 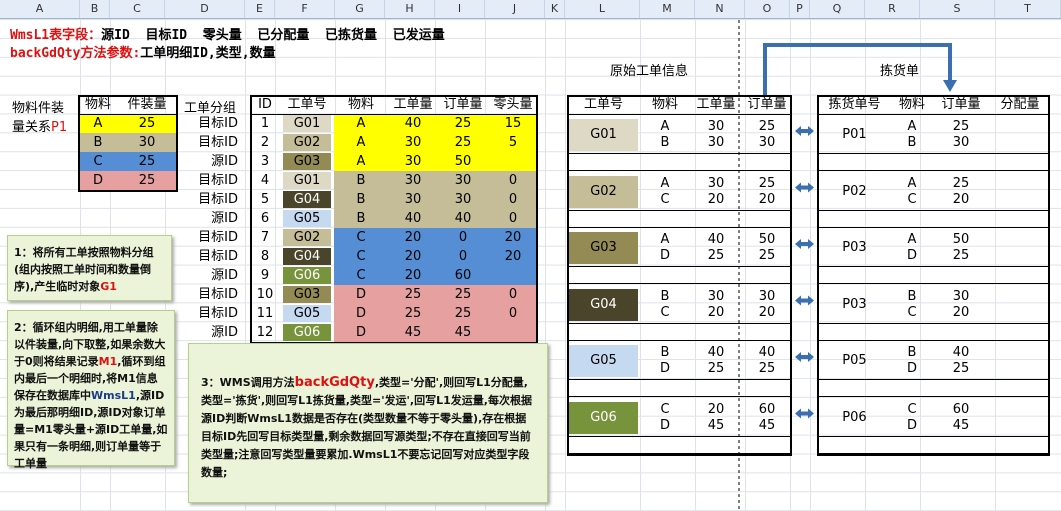 I want to click on flow-arrow-head, so click(x=950, y=86).